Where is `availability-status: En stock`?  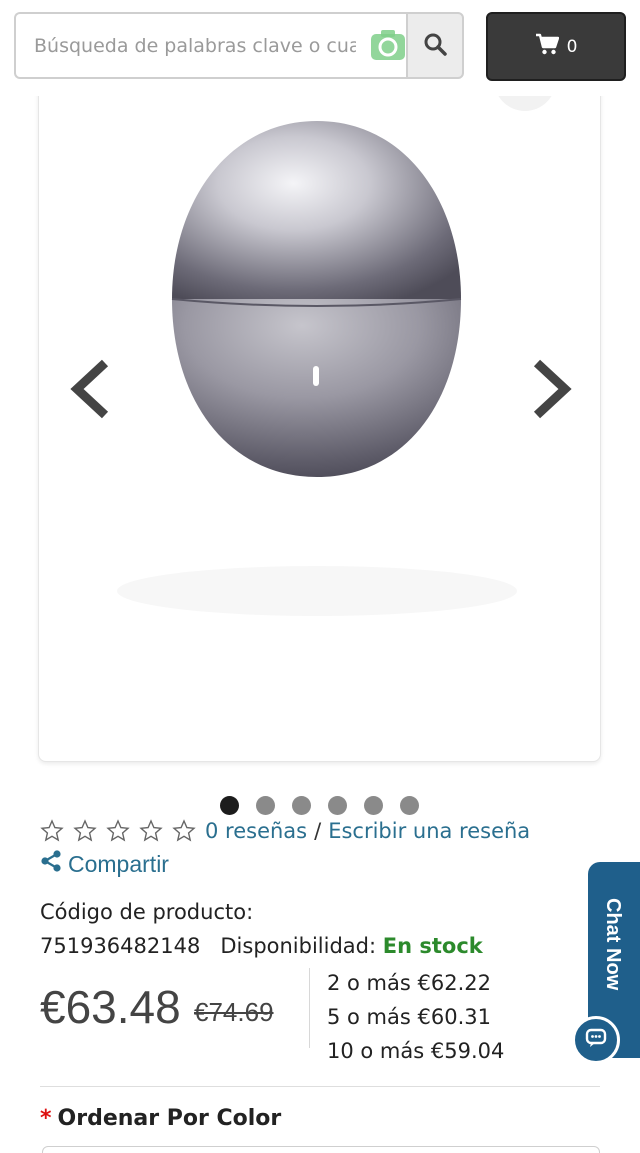 availability-status: En stock is located at coordinates (432, 946).